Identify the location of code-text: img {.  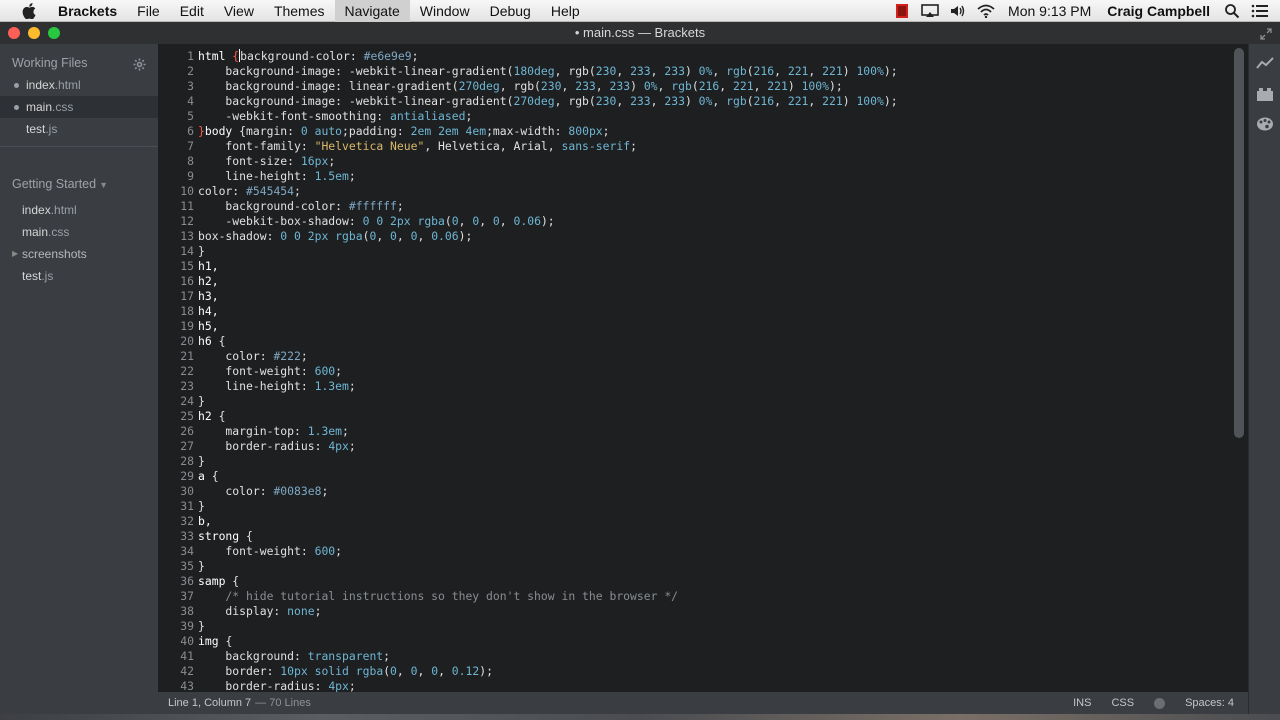
(215, 641).